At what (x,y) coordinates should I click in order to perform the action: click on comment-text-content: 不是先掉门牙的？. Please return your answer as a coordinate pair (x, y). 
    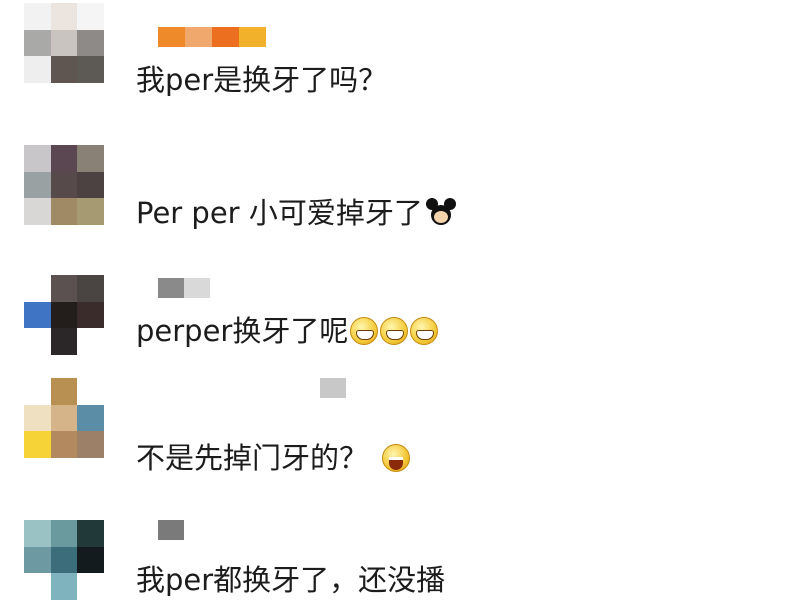
    Looking at the image, I should click on (252, 458).